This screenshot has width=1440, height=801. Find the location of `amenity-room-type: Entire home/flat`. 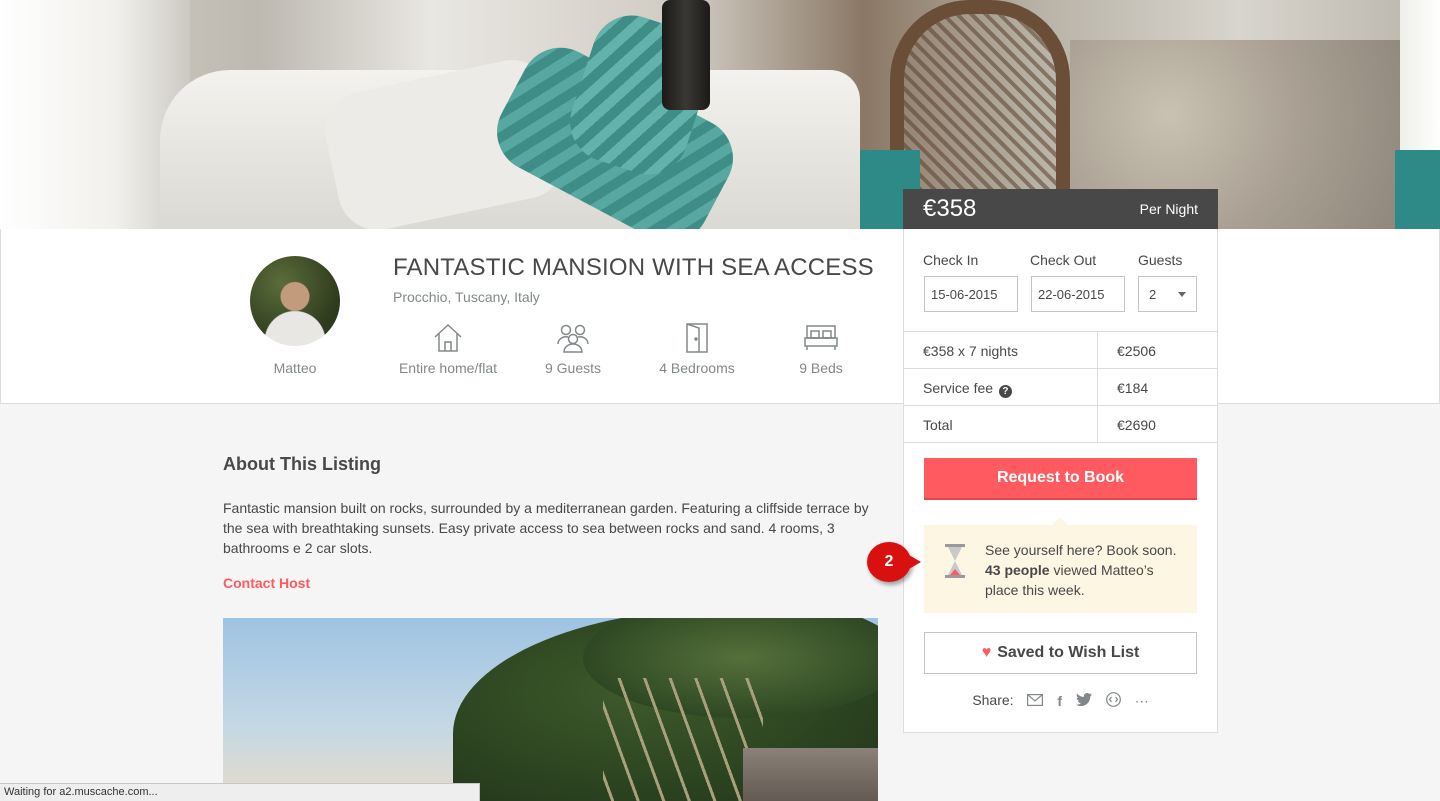

amenity-room-type: Entire home/flat is located at coordinates (448, 349).